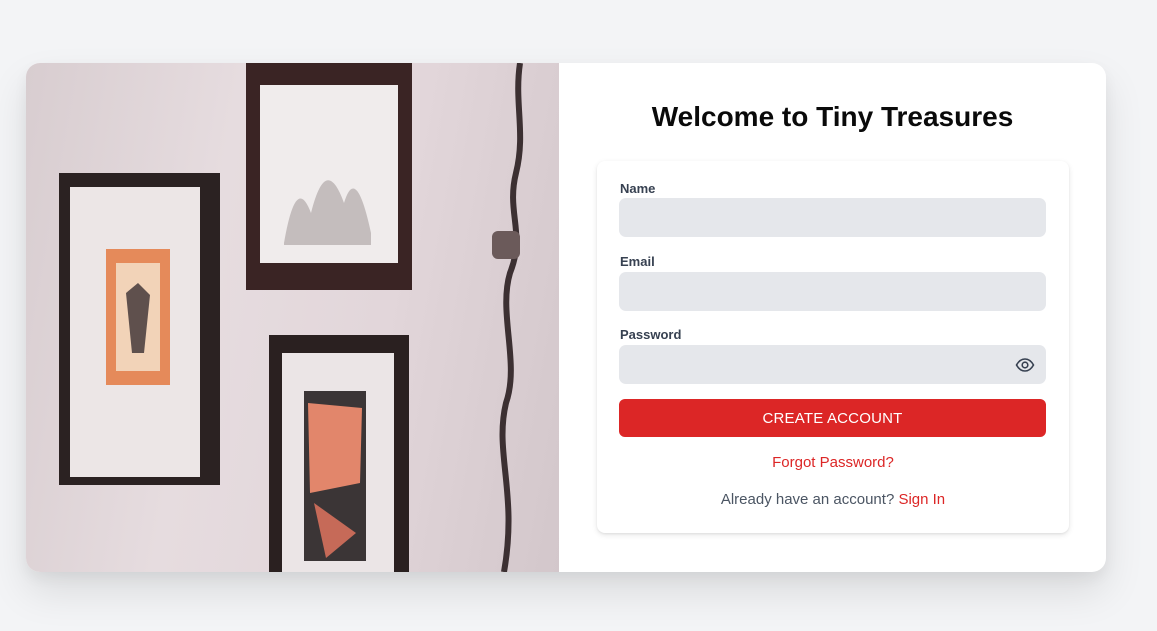  Describe the element at coordinates (807, 499) in the screenshot. I see `signin-prompt: Already have an account?` at that location.